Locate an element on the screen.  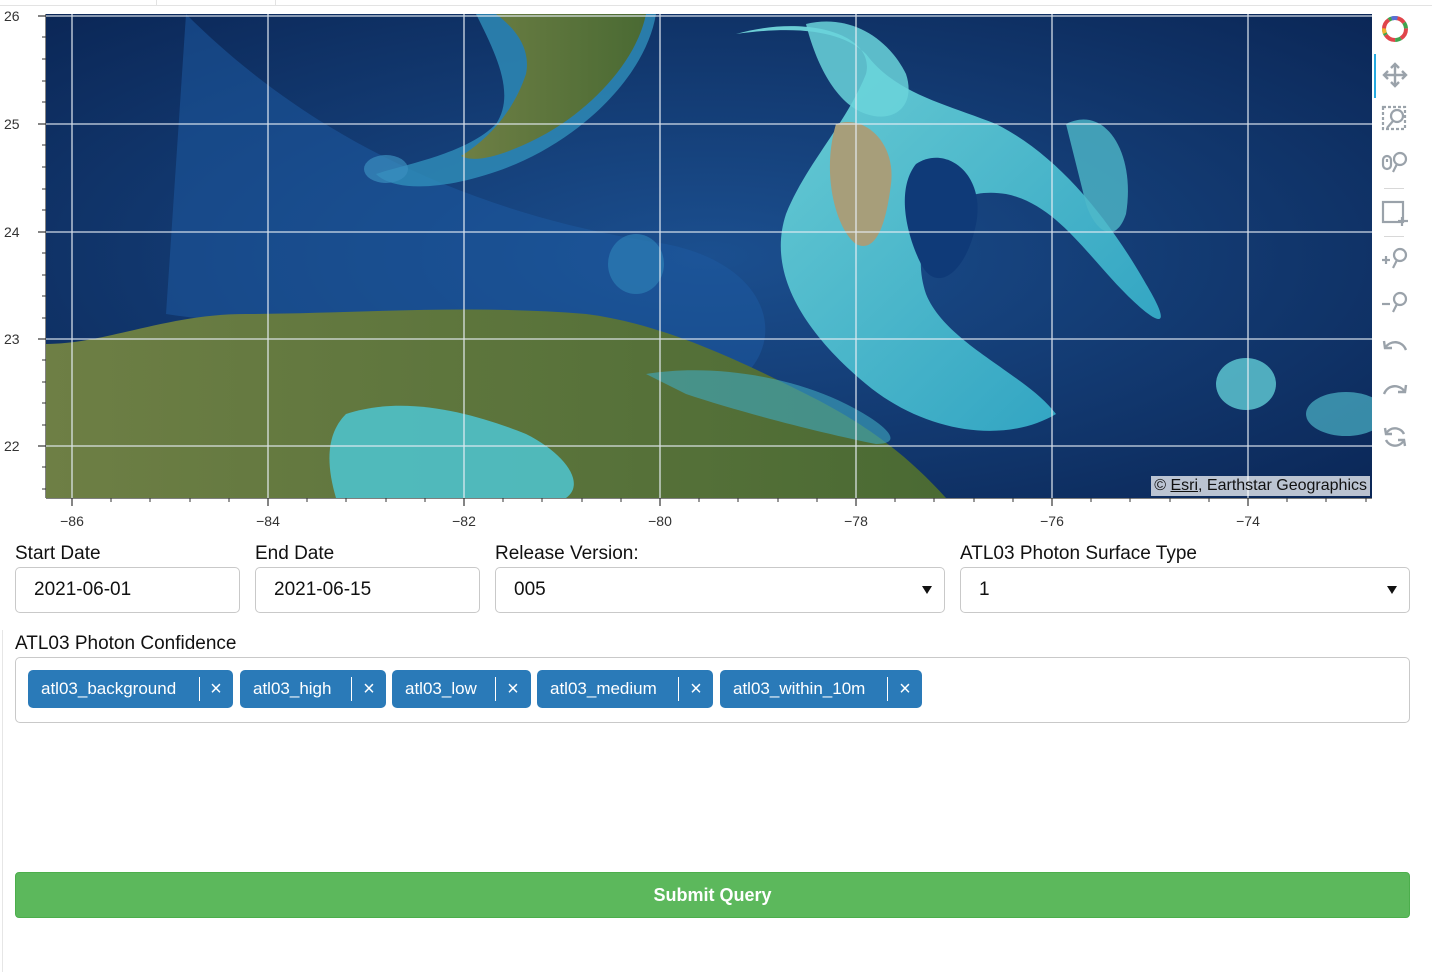
map-attribution: © Esri, Earthstar Geographics is located at coordinates (1260, 486).